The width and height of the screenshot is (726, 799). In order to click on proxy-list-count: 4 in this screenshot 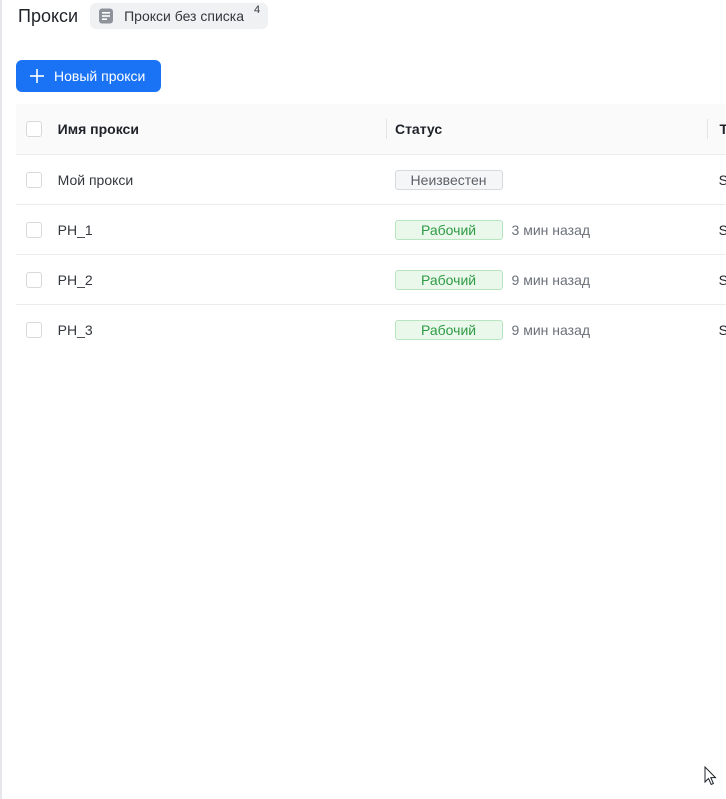, I will do `click(257, 10)`.